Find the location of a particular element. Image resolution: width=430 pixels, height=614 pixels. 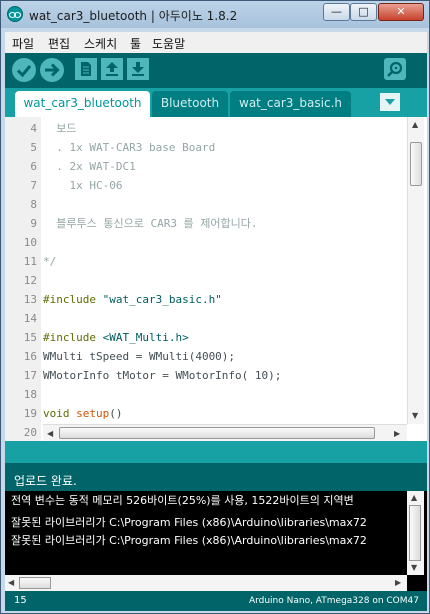

code-text: #include <WAT_Multi.h> is located at coordinates (116, 337).